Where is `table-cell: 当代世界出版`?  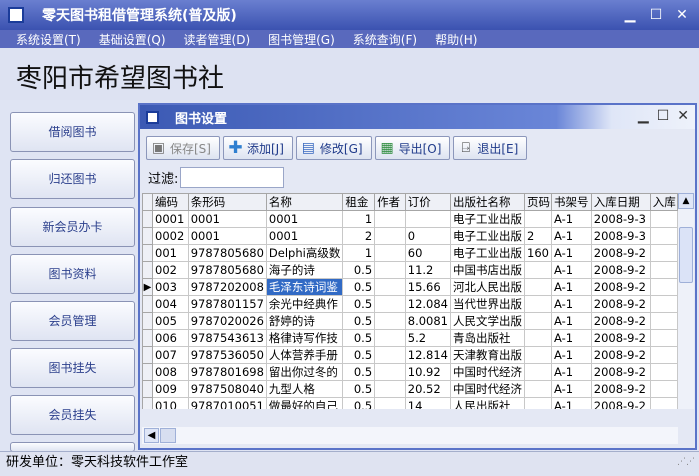
table-cell: 当代世界出版 is located at coordinates (487, 304).